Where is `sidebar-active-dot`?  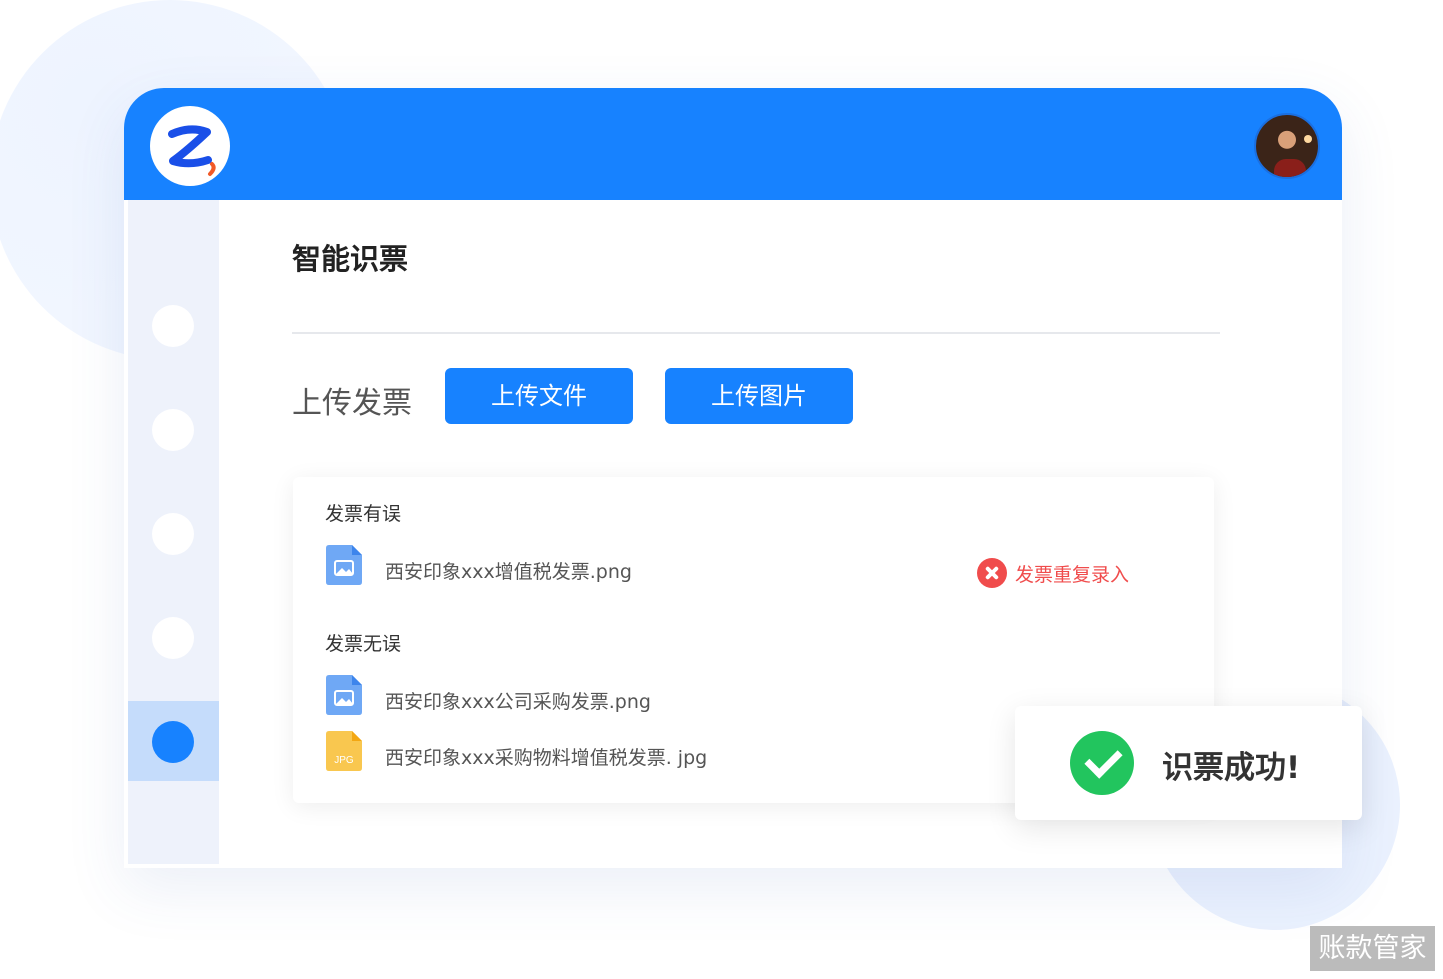 sidebar-active-dot is located at coordinates (173, 742).